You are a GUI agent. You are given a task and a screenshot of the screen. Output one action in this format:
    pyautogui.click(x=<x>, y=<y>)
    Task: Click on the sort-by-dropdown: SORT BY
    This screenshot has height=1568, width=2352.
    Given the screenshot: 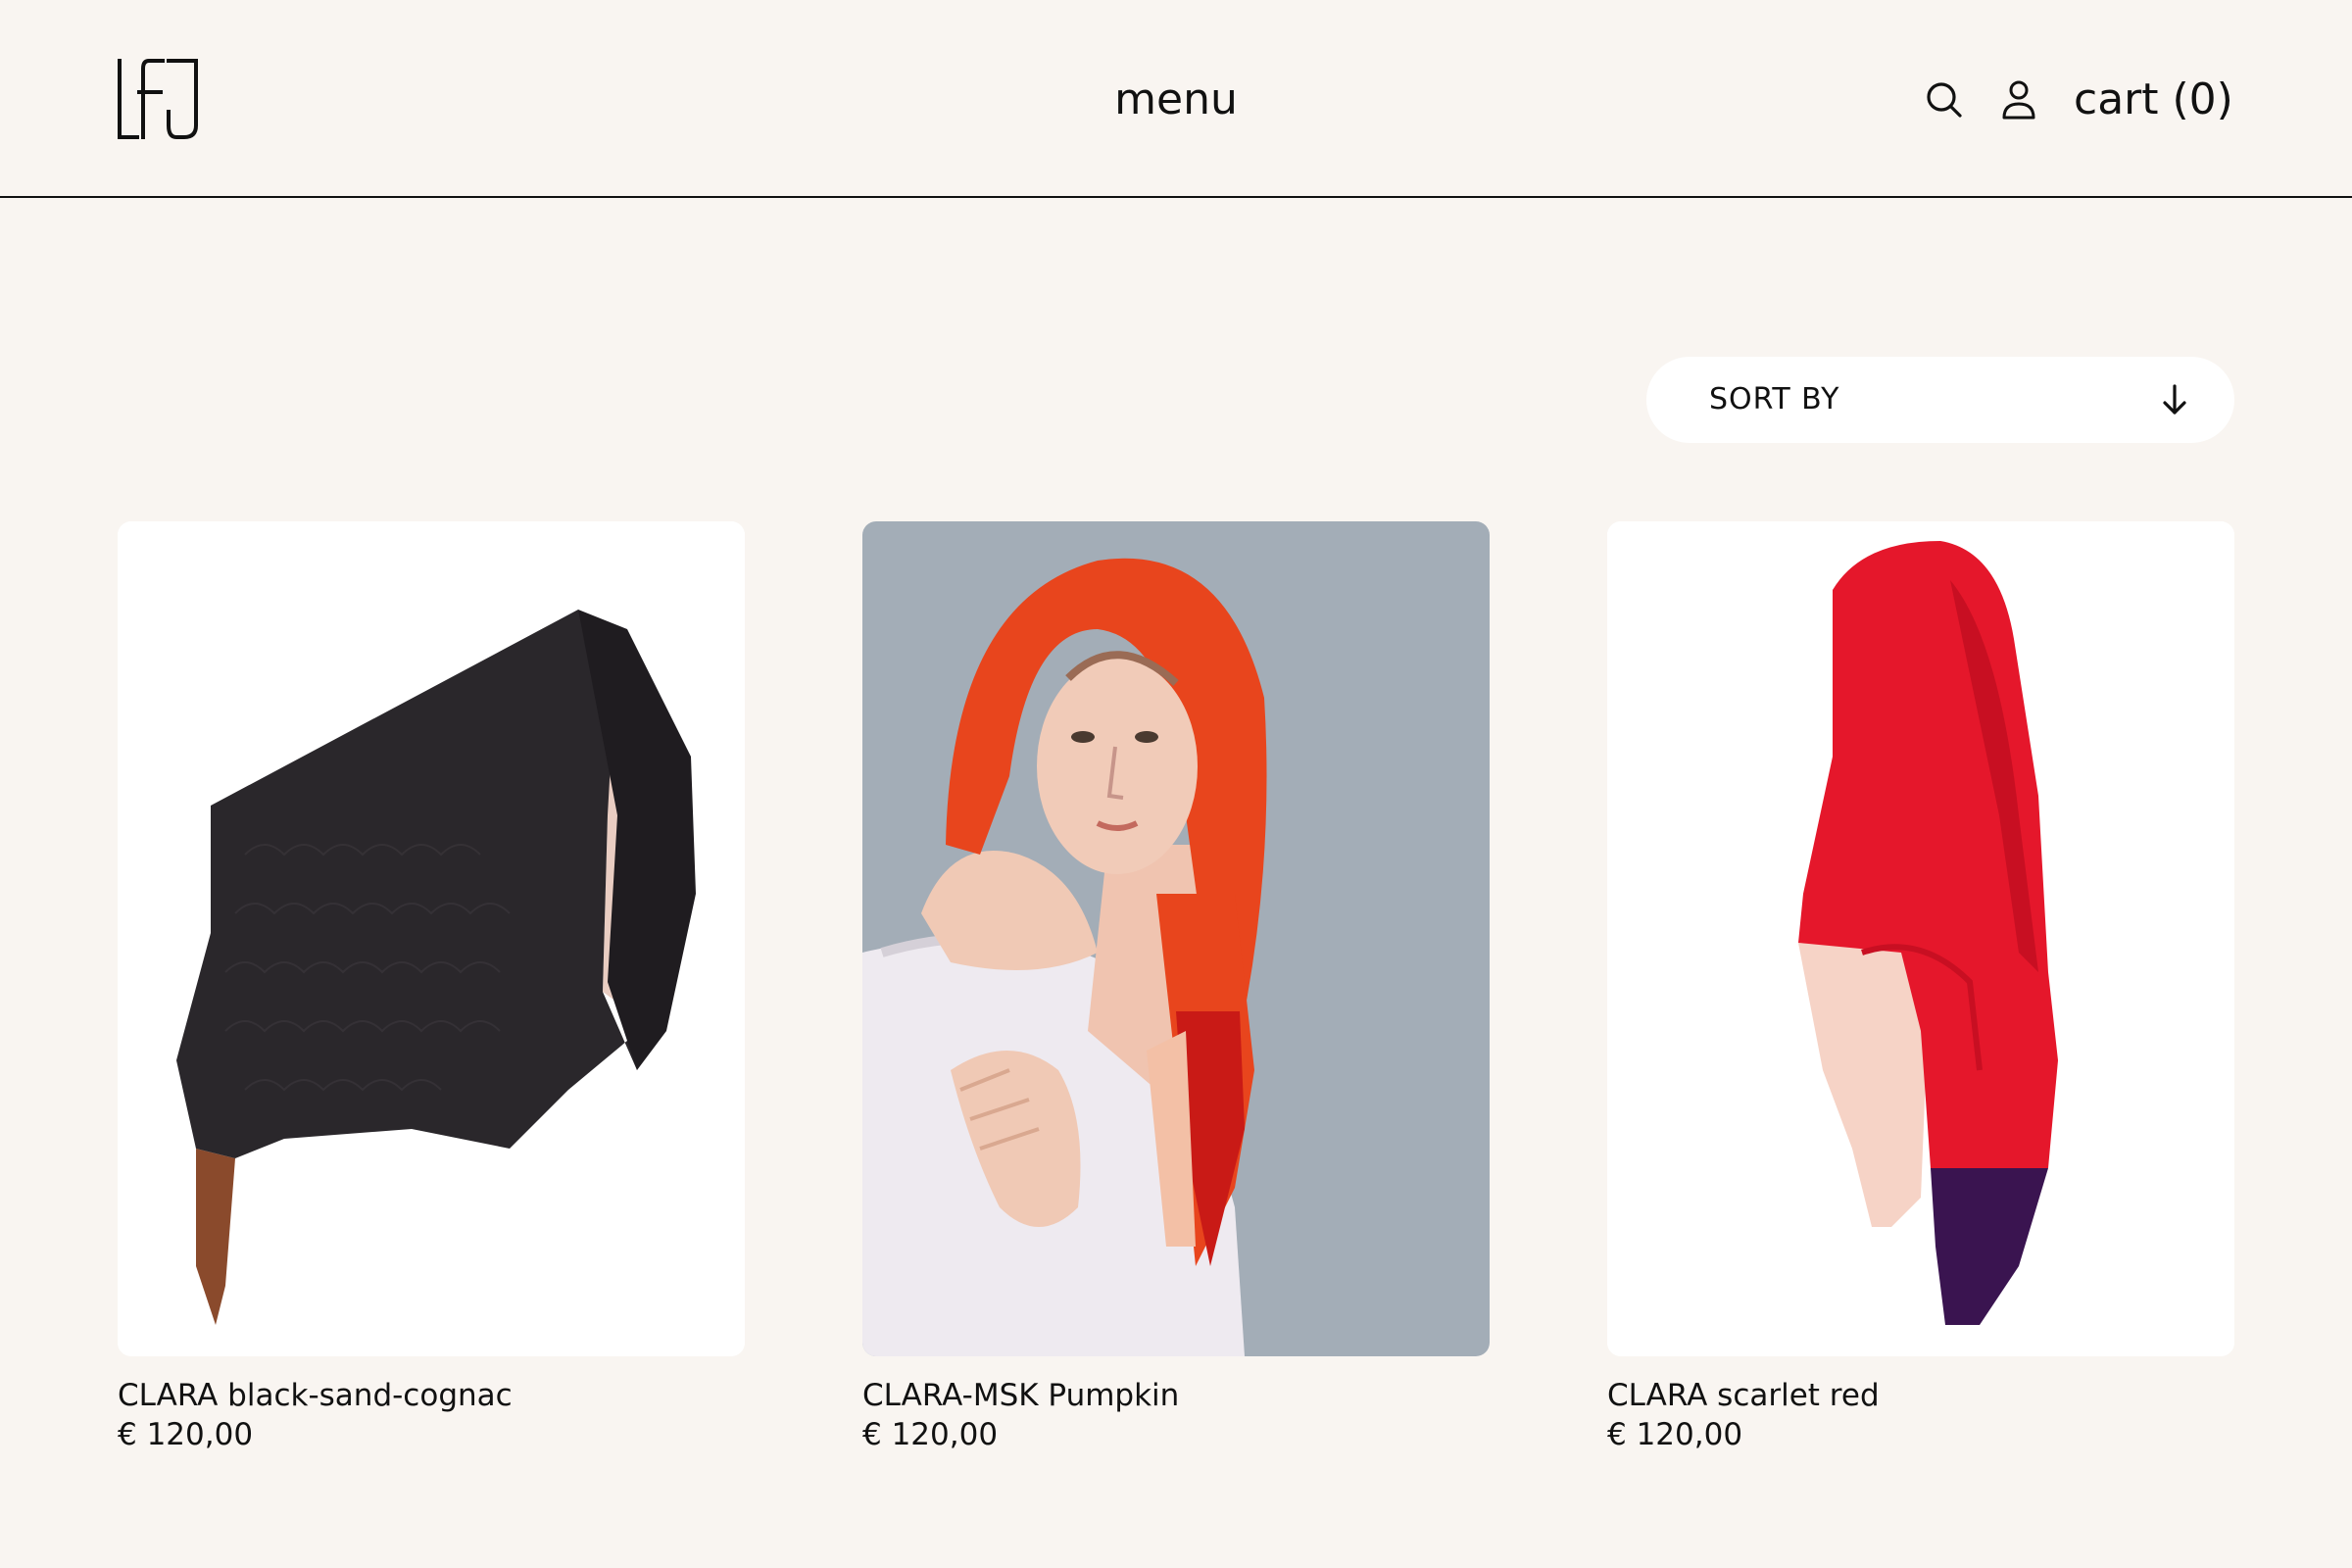 What is the action you would take?
    pyautogui.click(x=1940, y=400)
    